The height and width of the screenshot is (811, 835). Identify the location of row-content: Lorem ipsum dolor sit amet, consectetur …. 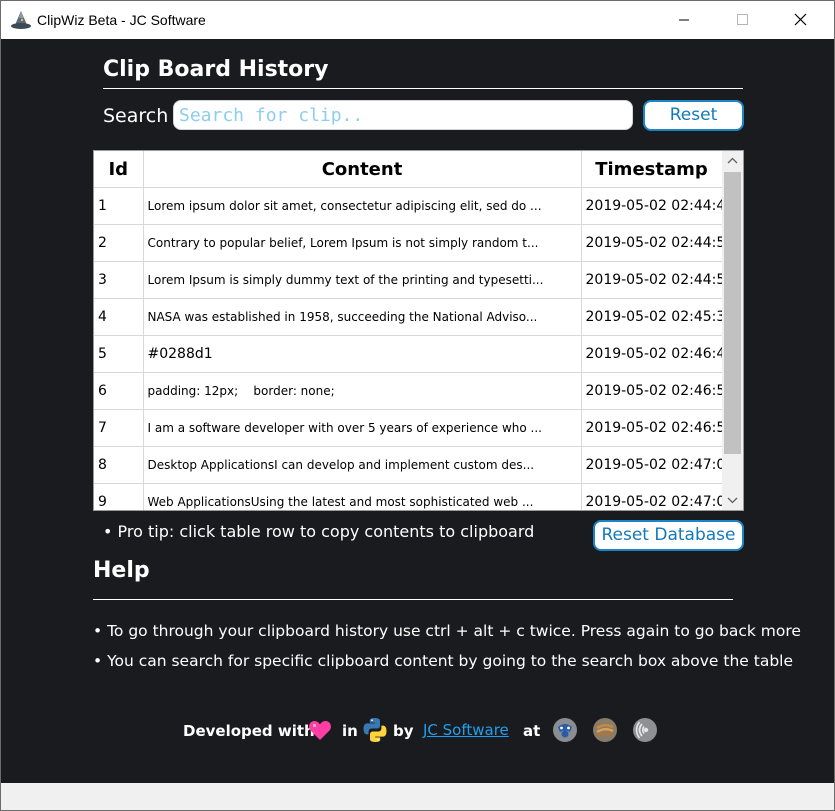
(362, 206).